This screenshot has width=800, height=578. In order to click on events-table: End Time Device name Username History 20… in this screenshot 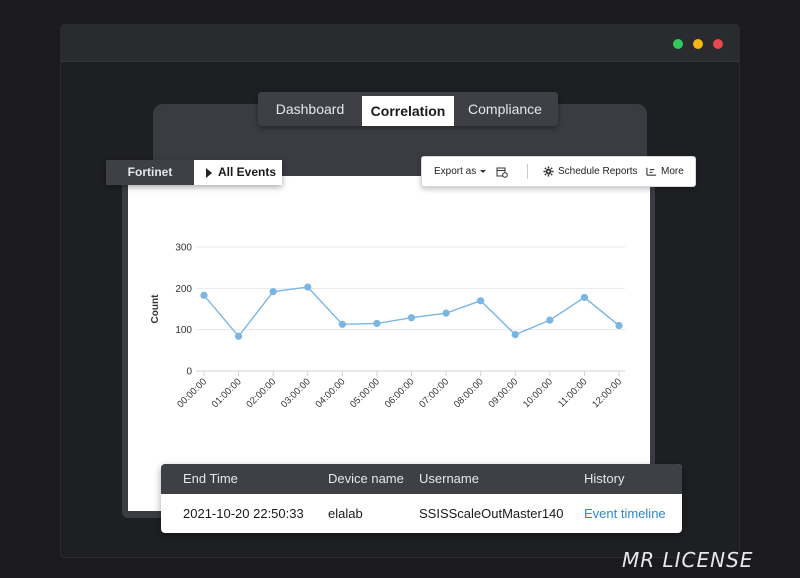, I will do `click(421, 498)`.